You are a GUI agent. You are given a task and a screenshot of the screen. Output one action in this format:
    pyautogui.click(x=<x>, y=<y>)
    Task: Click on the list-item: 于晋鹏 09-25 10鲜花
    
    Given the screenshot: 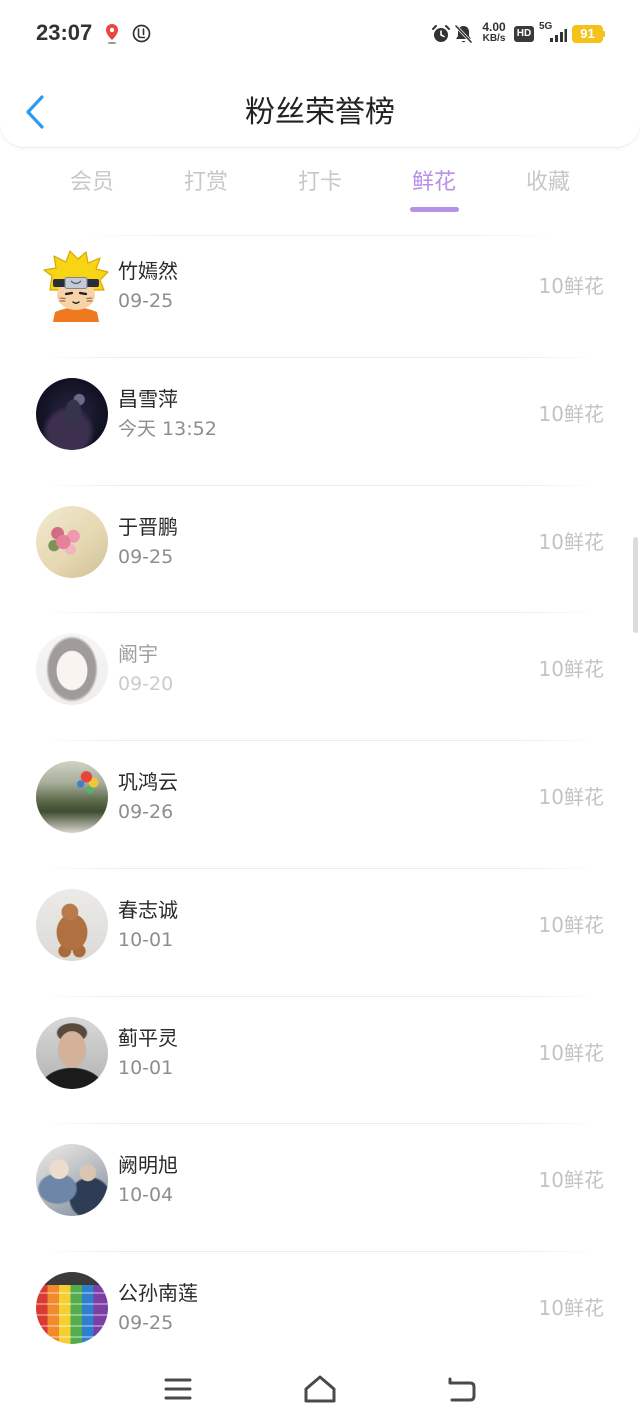 What is the action you would take?
    pyautogui.click(x=320, y=550)
    